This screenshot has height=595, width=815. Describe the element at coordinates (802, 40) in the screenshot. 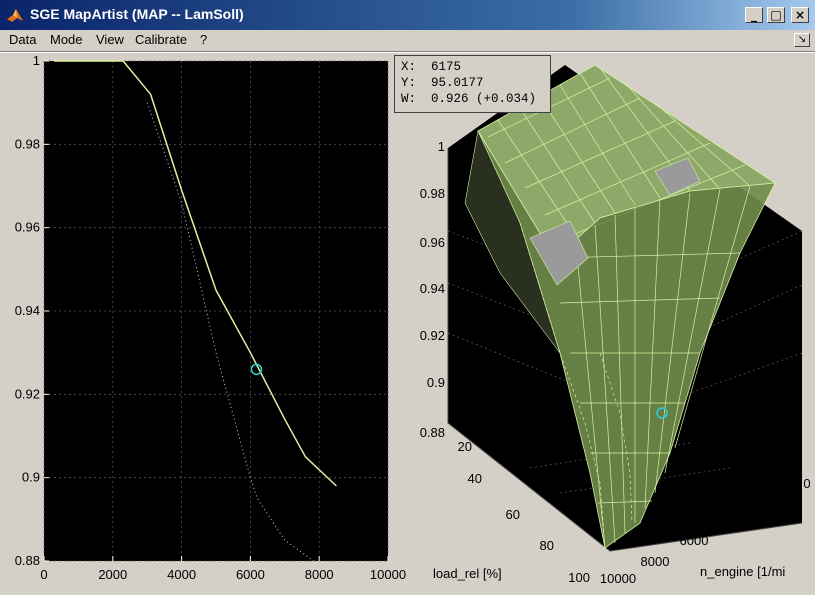

I see `dock-arrow-icon: ↘` at that location.